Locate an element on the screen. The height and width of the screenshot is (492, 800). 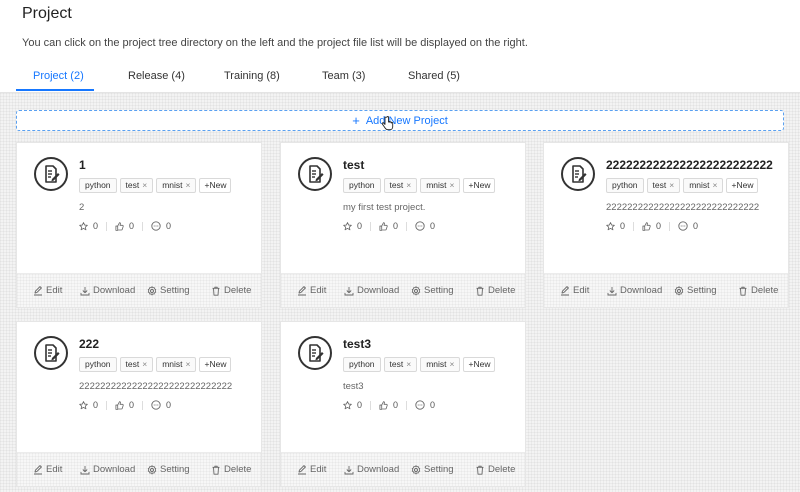
tag-label: test is located at coordinates (396, 185).